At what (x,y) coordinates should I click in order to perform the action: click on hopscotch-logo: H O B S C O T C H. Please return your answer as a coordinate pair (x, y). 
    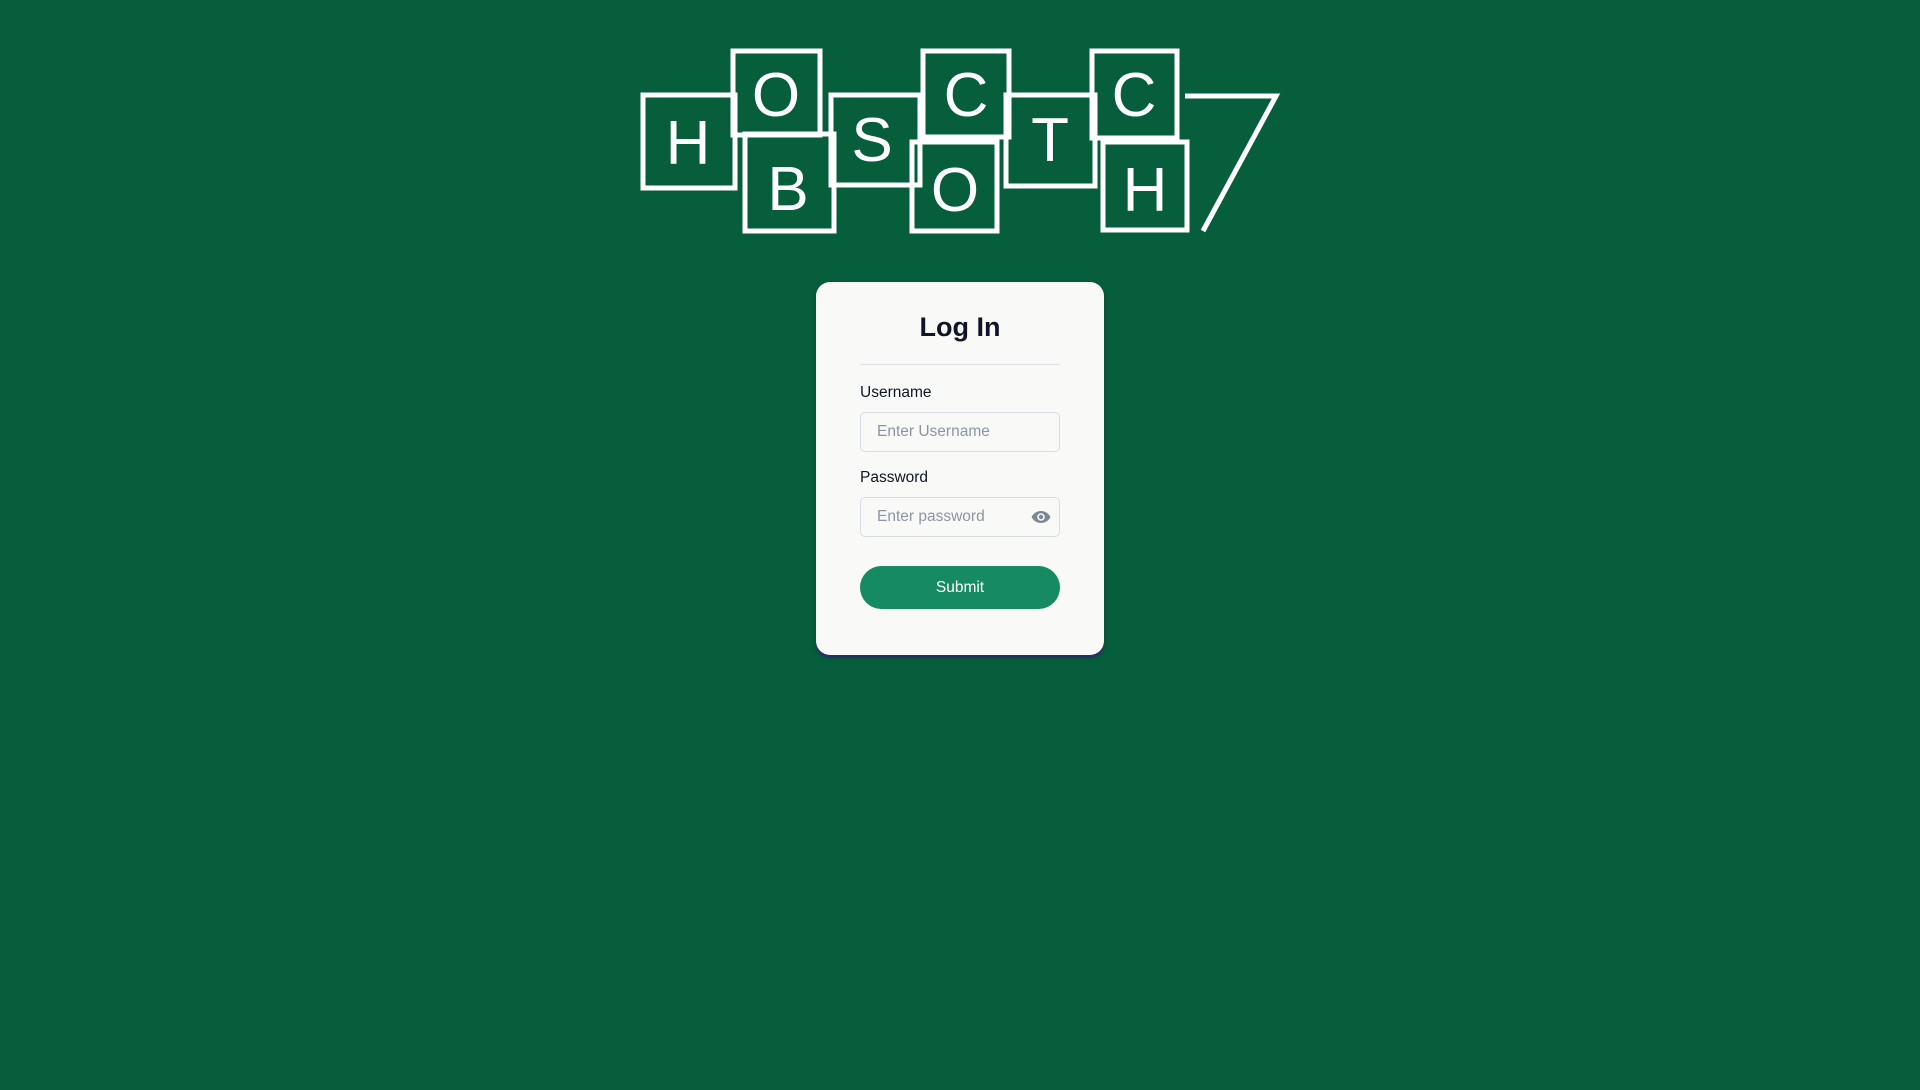
    Looking at the image, I should click on (961, 141).